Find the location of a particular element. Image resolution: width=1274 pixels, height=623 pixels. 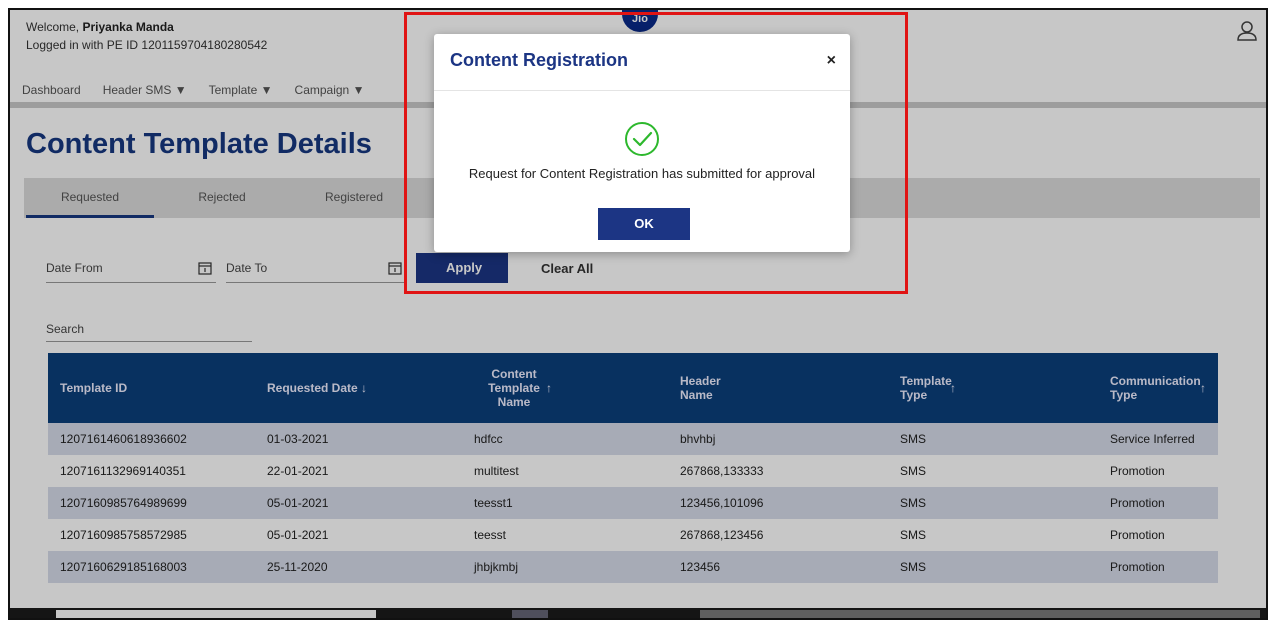

dialog-title: Content Registration is located at coordinates (539, 60).